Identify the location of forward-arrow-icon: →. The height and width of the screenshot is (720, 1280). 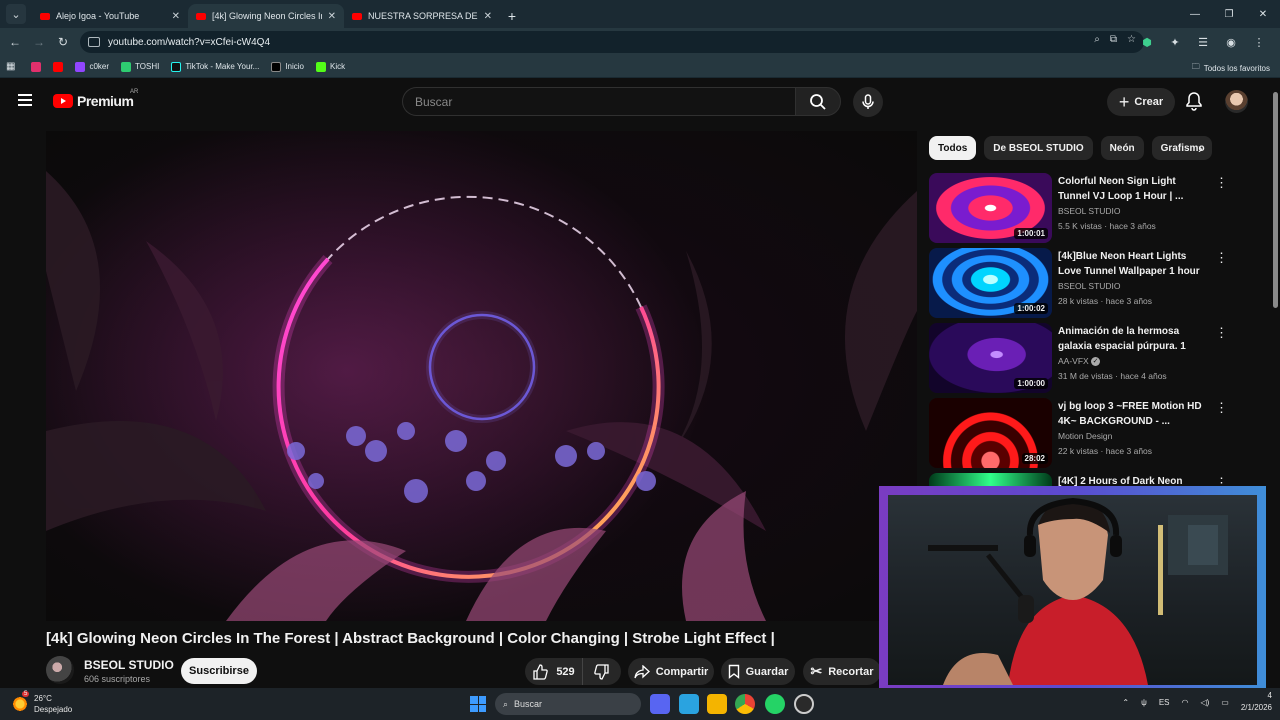
(39, 42).